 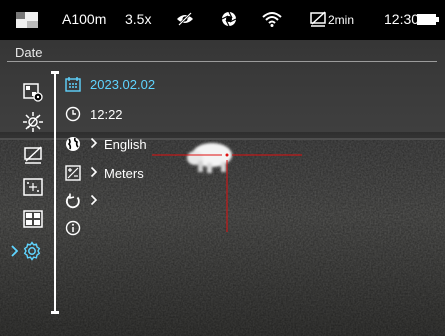 I want to click on crosshair-reticle, so click(x=227, y=192).